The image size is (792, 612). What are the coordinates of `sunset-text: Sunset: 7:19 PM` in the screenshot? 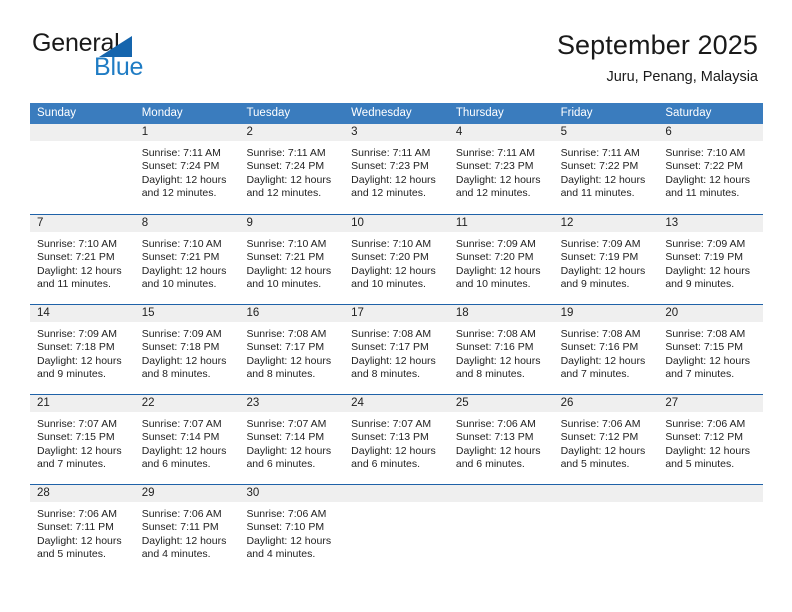 It's located at (704, 257).